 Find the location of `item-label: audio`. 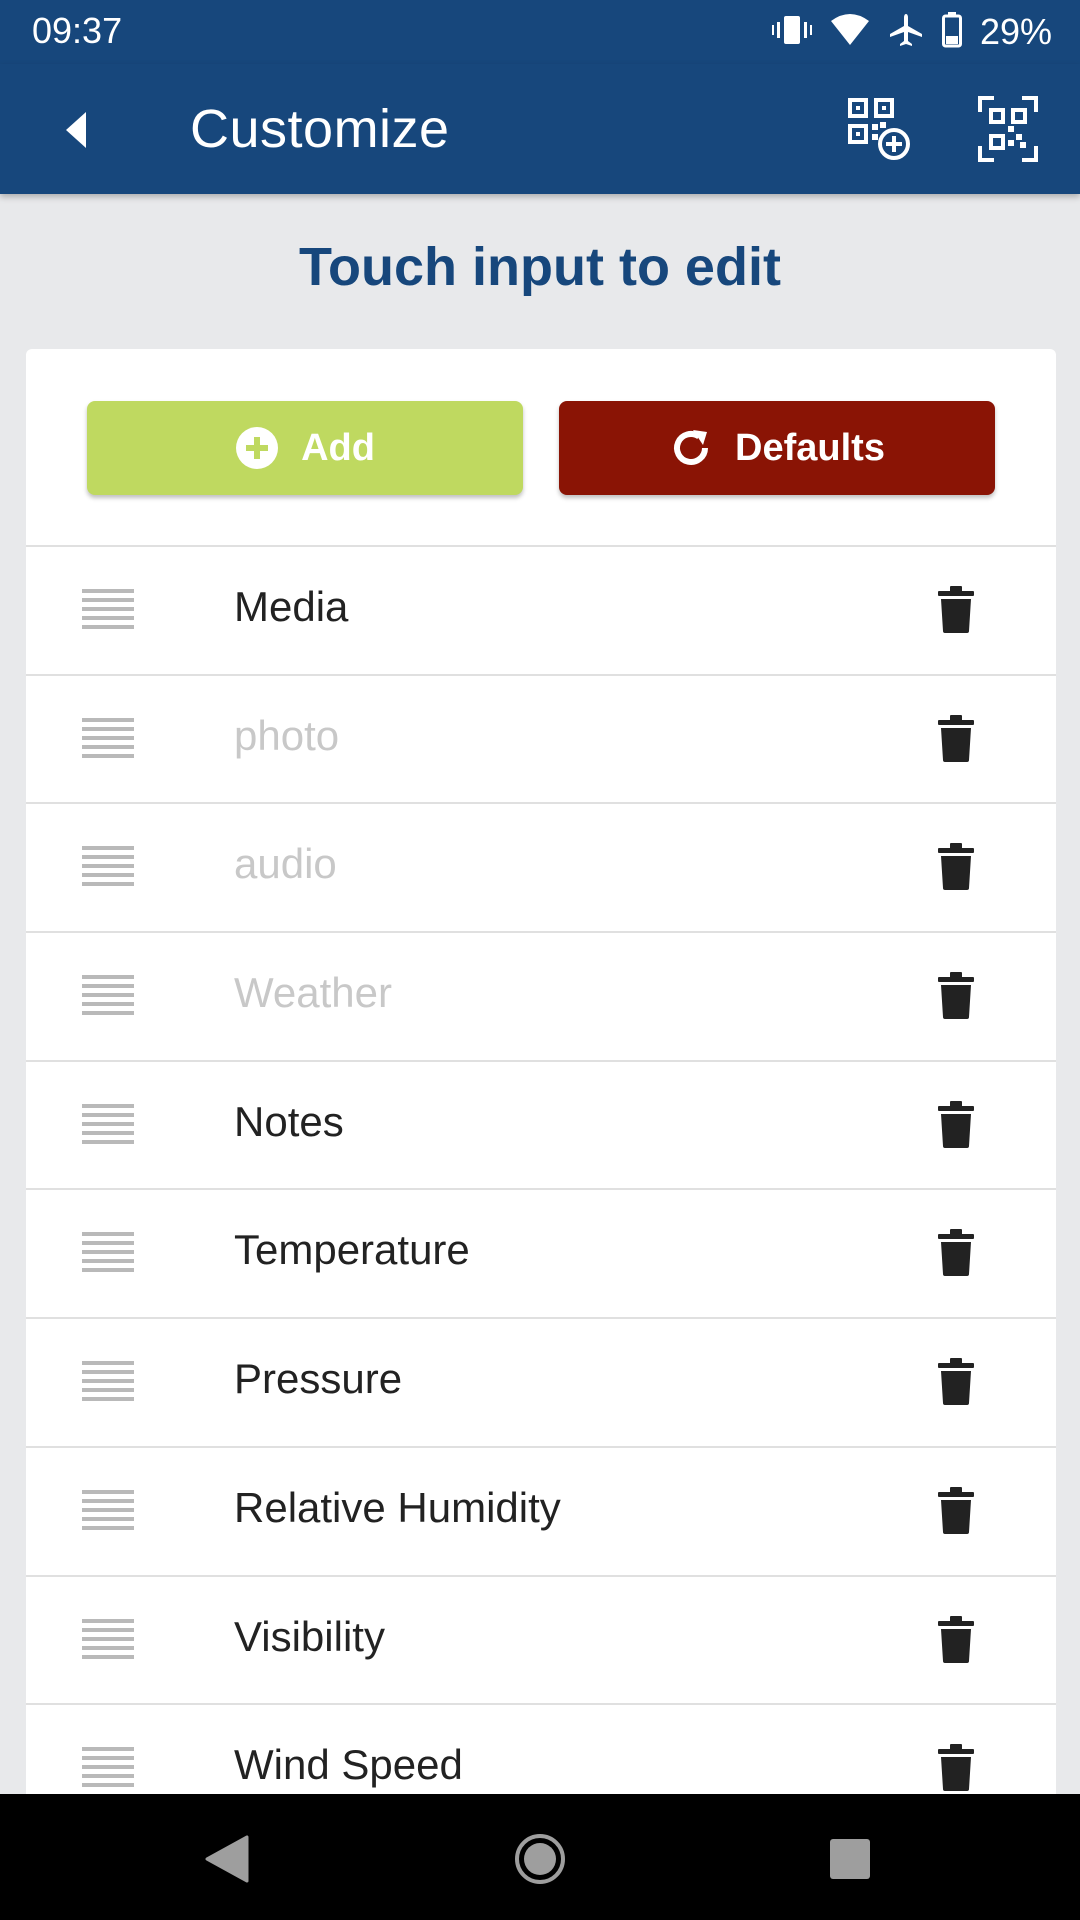

item-label: audio is located at coordinates (285, 864).